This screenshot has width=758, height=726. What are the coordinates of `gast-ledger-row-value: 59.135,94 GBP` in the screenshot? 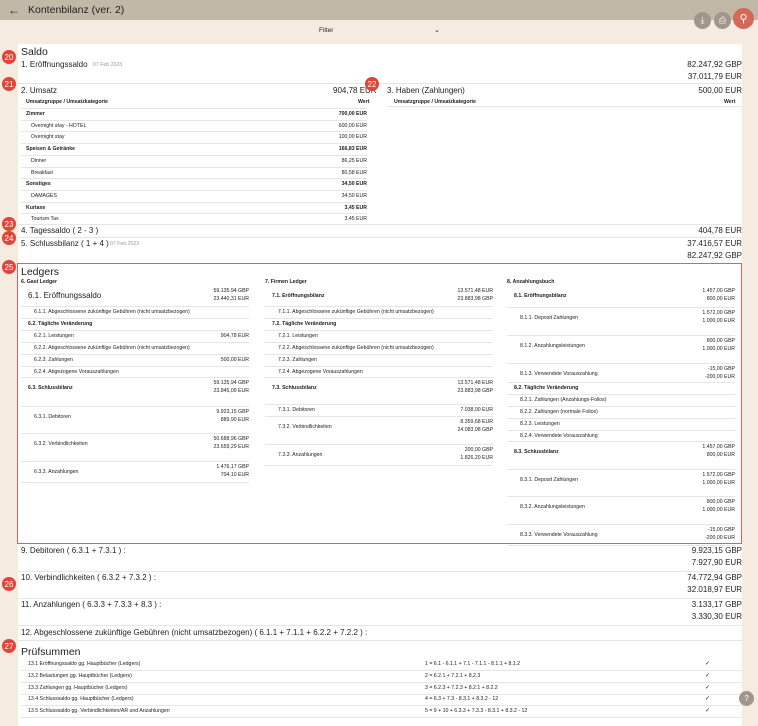 It's located at (231, 291).